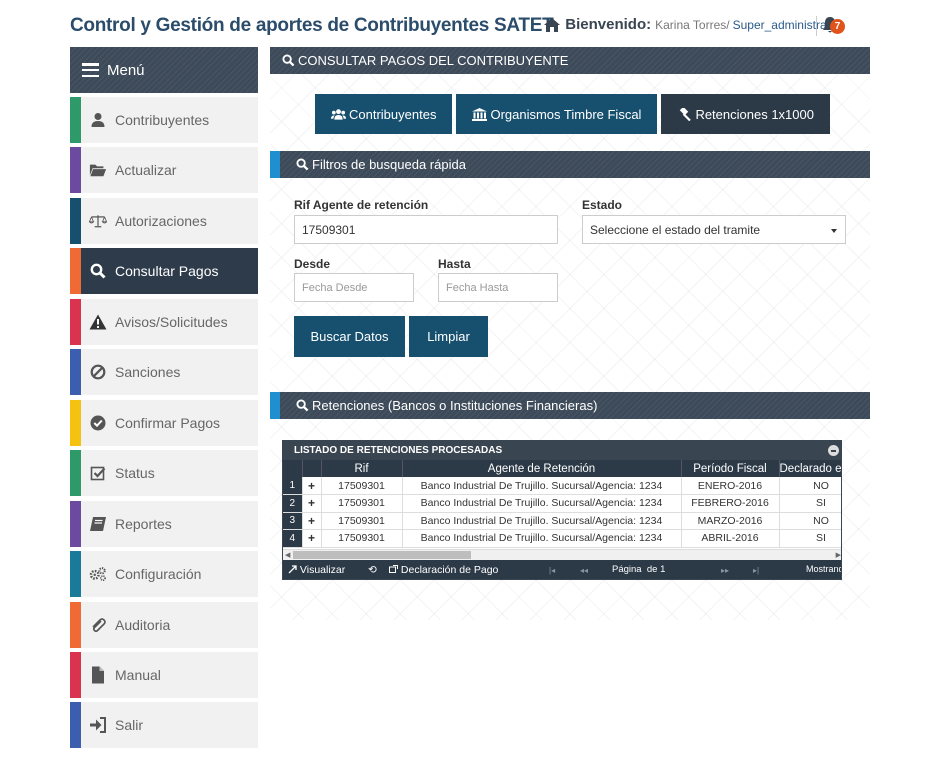 This screenshot has width=940, height=774. Describe the element at coordinates (164, 170) in the screenshot. I see `sidebar-item-actualizar: Actualizar` at that location.